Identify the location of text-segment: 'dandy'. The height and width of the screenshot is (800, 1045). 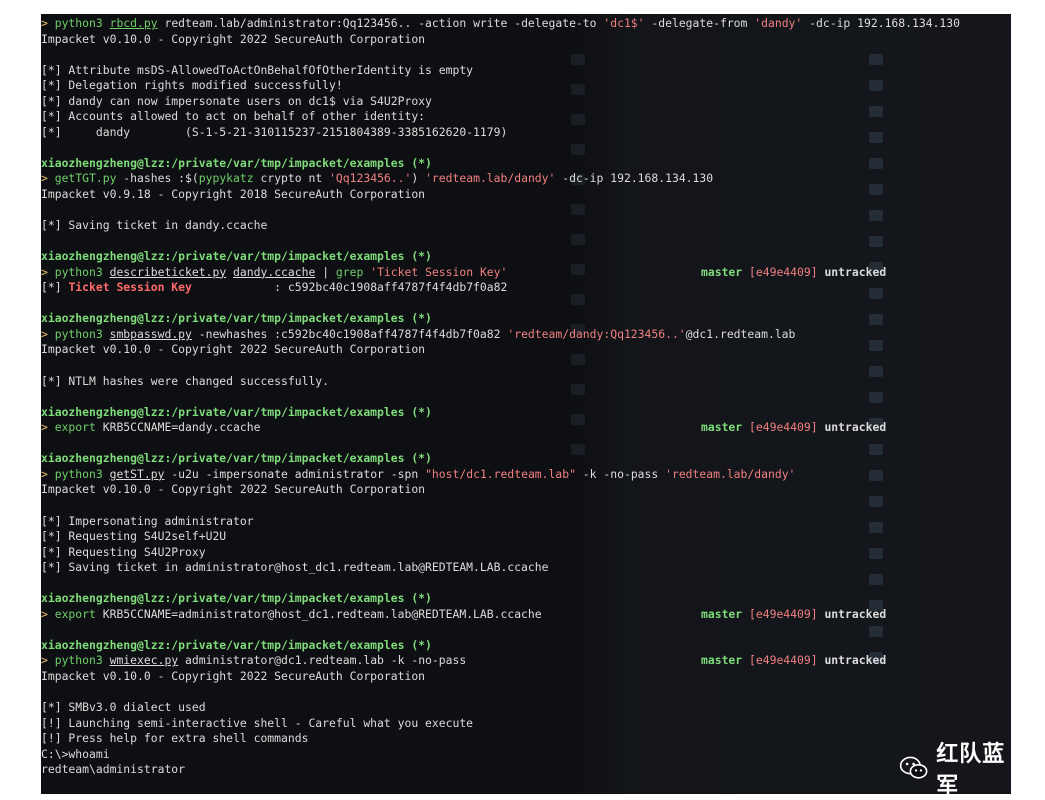
(778, 23).